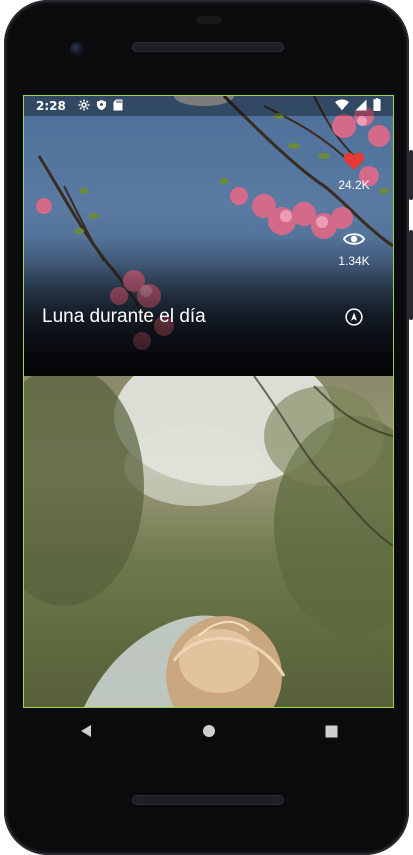 The image size is (413, 855). Describe the element at coordinates (208, 106) in the screenshot. I see `status-bar: 2:28` at that location.